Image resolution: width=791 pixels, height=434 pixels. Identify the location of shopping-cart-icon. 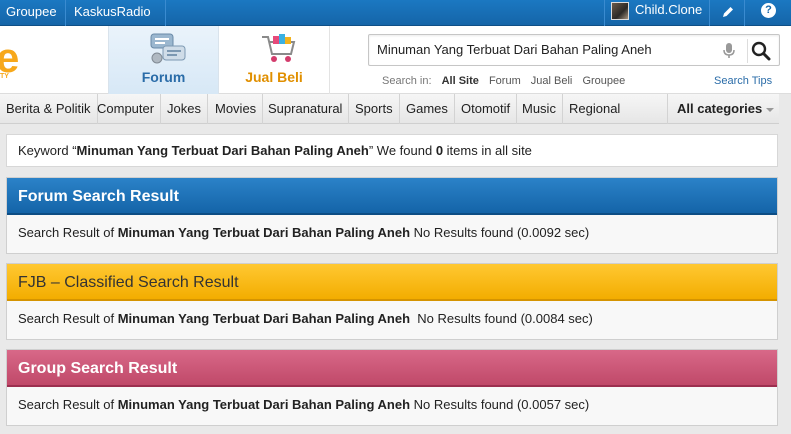
(277, 48).